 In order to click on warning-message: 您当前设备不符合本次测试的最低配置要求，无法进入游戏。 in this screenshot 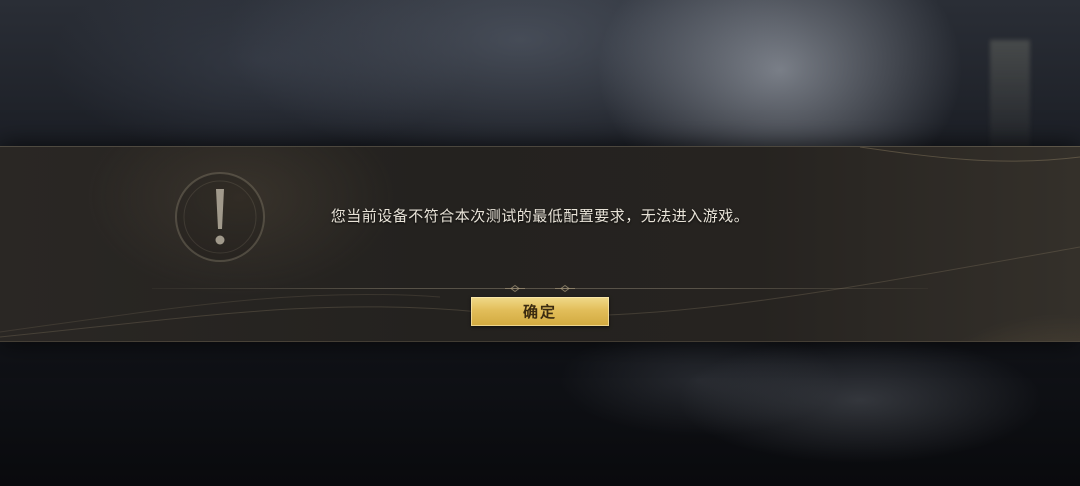, I will do `click(540, 216)`.